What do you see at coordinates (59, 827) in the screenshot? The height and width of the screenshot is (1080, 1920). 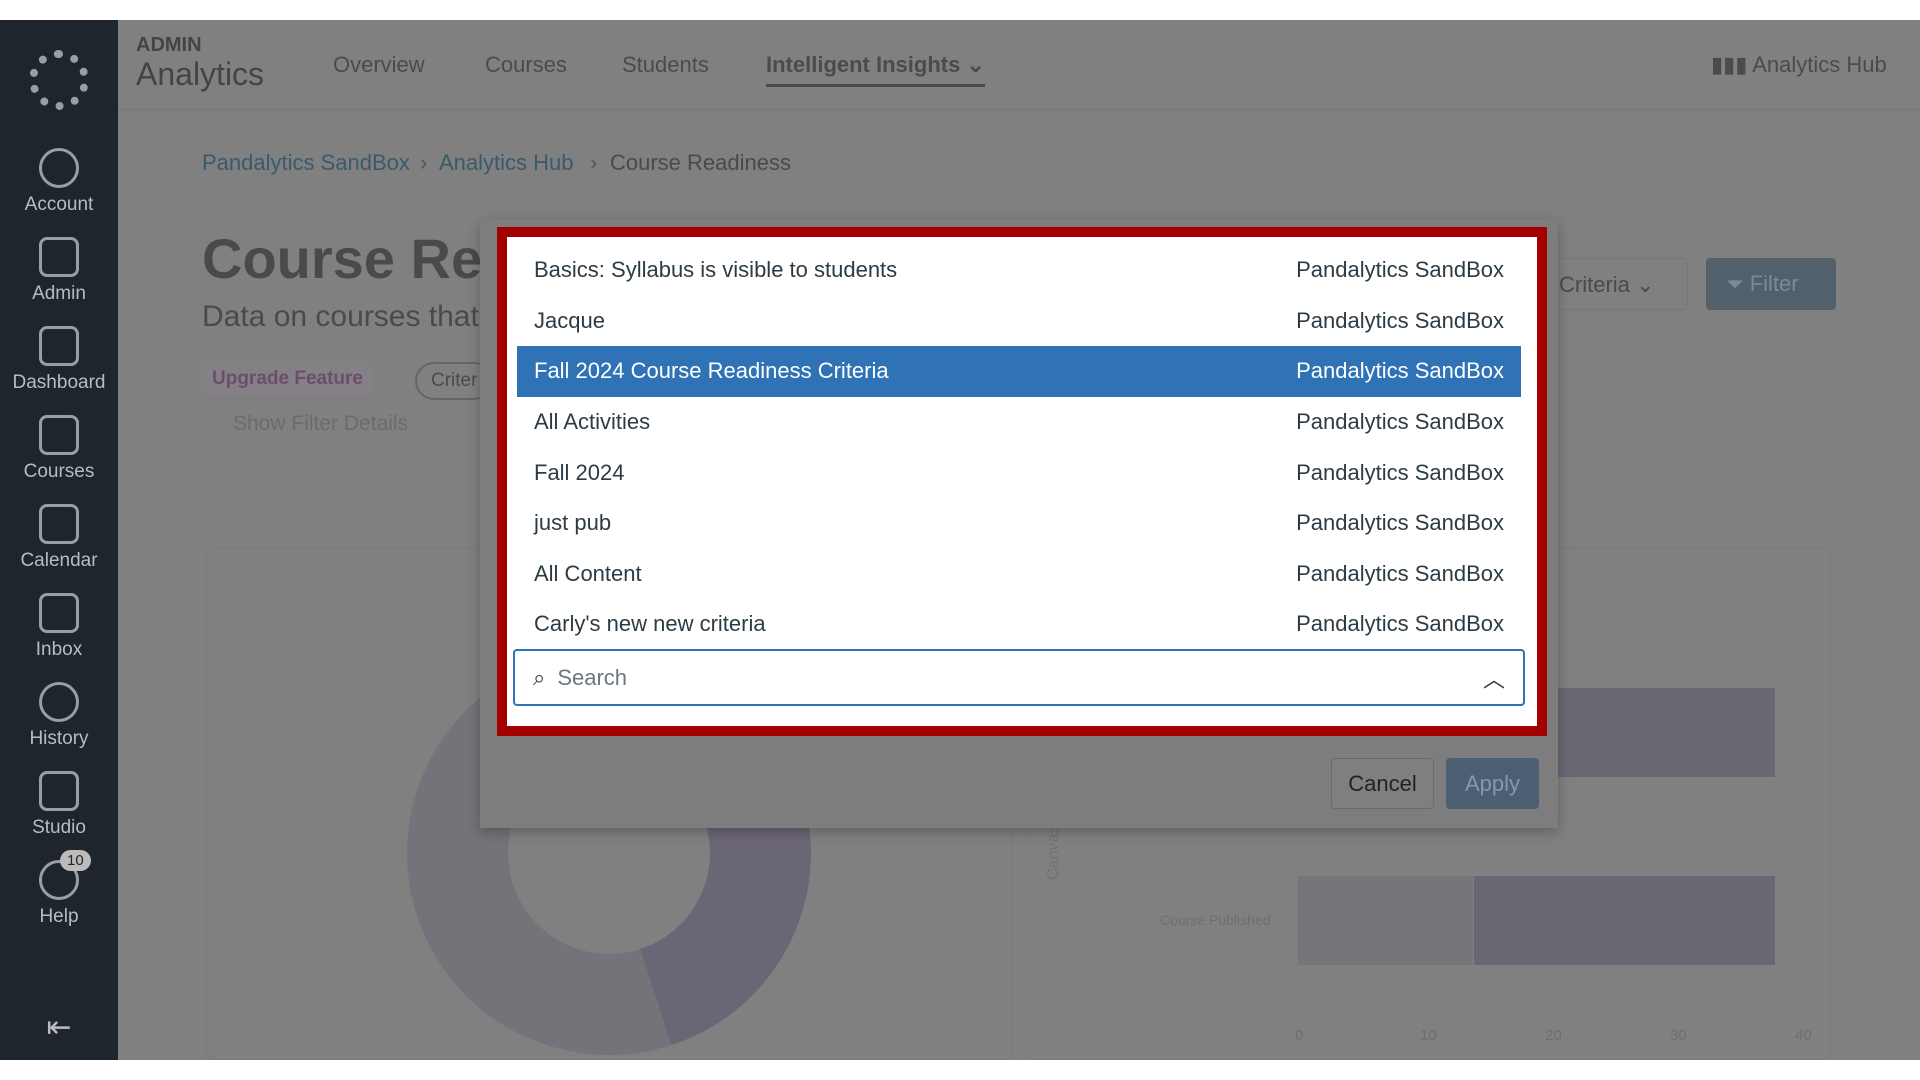 I see `sidebar-item-label: Studio` at bounding box center [59, 827].